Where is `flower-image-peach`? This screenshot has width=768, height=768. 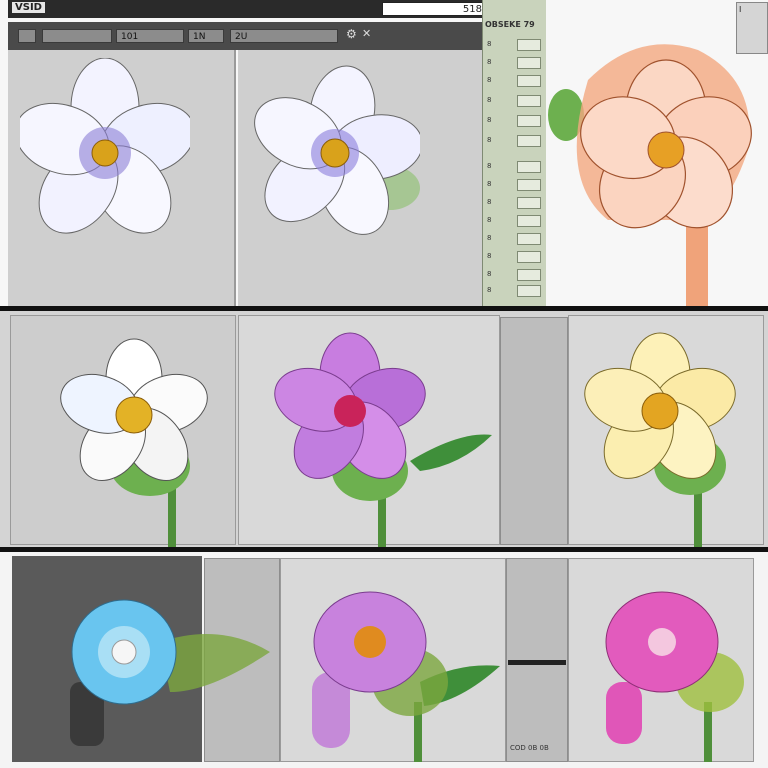 flower-image-peach is located at coordinates (650, 175).